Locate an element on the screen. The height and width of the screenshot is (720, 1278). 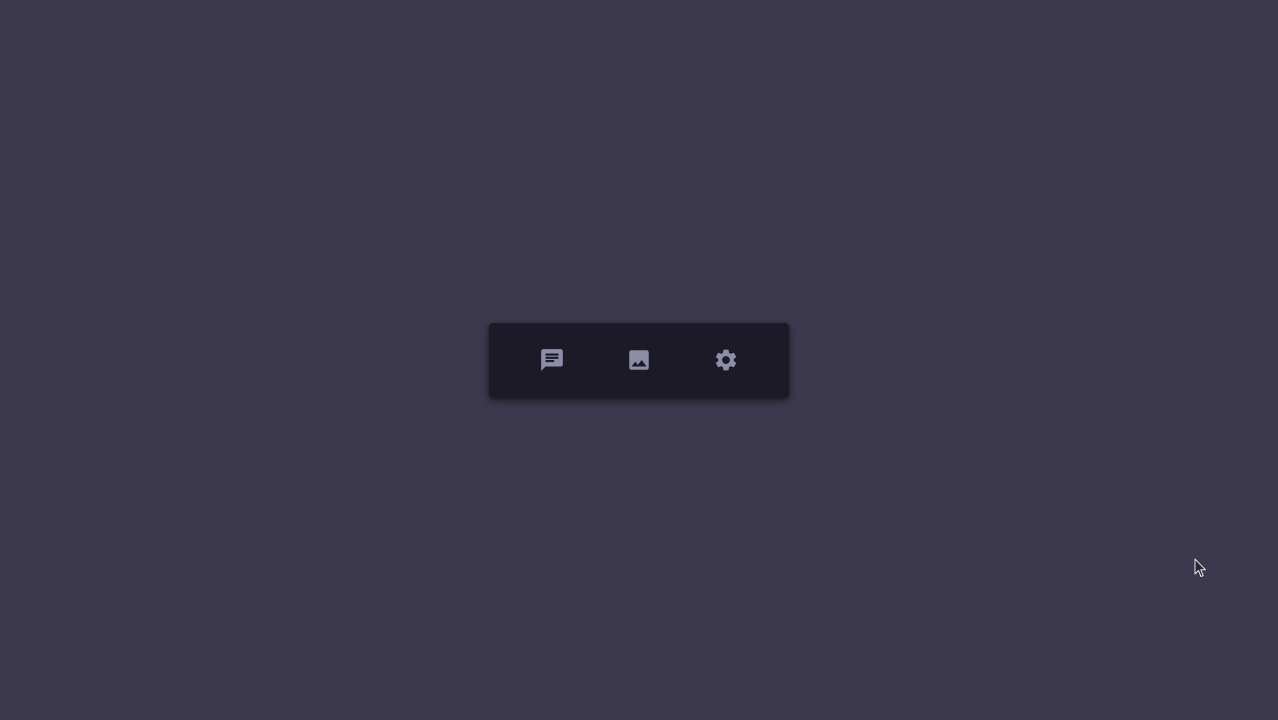
image-button is located at coordinates (639, 360).